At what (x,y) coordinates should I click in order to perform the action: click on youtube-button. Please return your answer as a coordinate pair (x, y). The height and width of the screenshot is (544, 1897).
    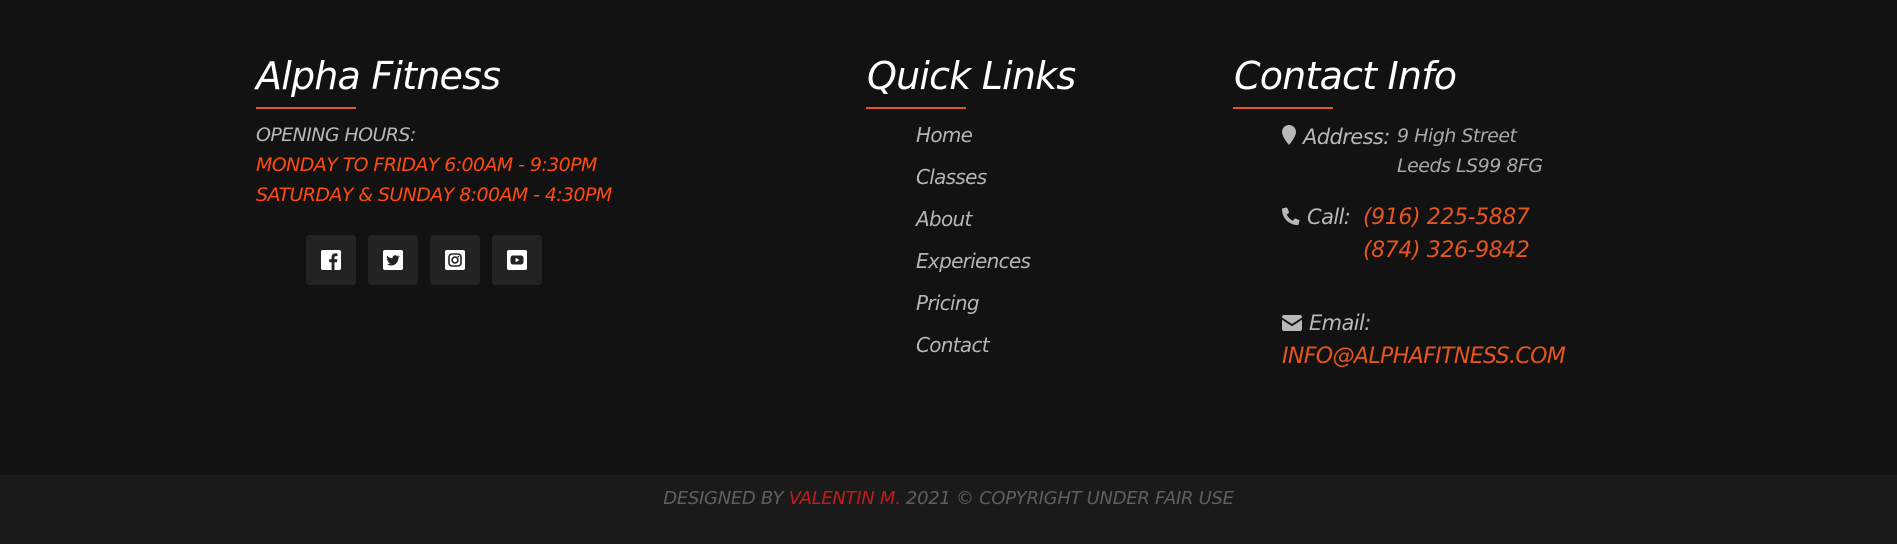
    Looking at the image, I should click on (517, 260).